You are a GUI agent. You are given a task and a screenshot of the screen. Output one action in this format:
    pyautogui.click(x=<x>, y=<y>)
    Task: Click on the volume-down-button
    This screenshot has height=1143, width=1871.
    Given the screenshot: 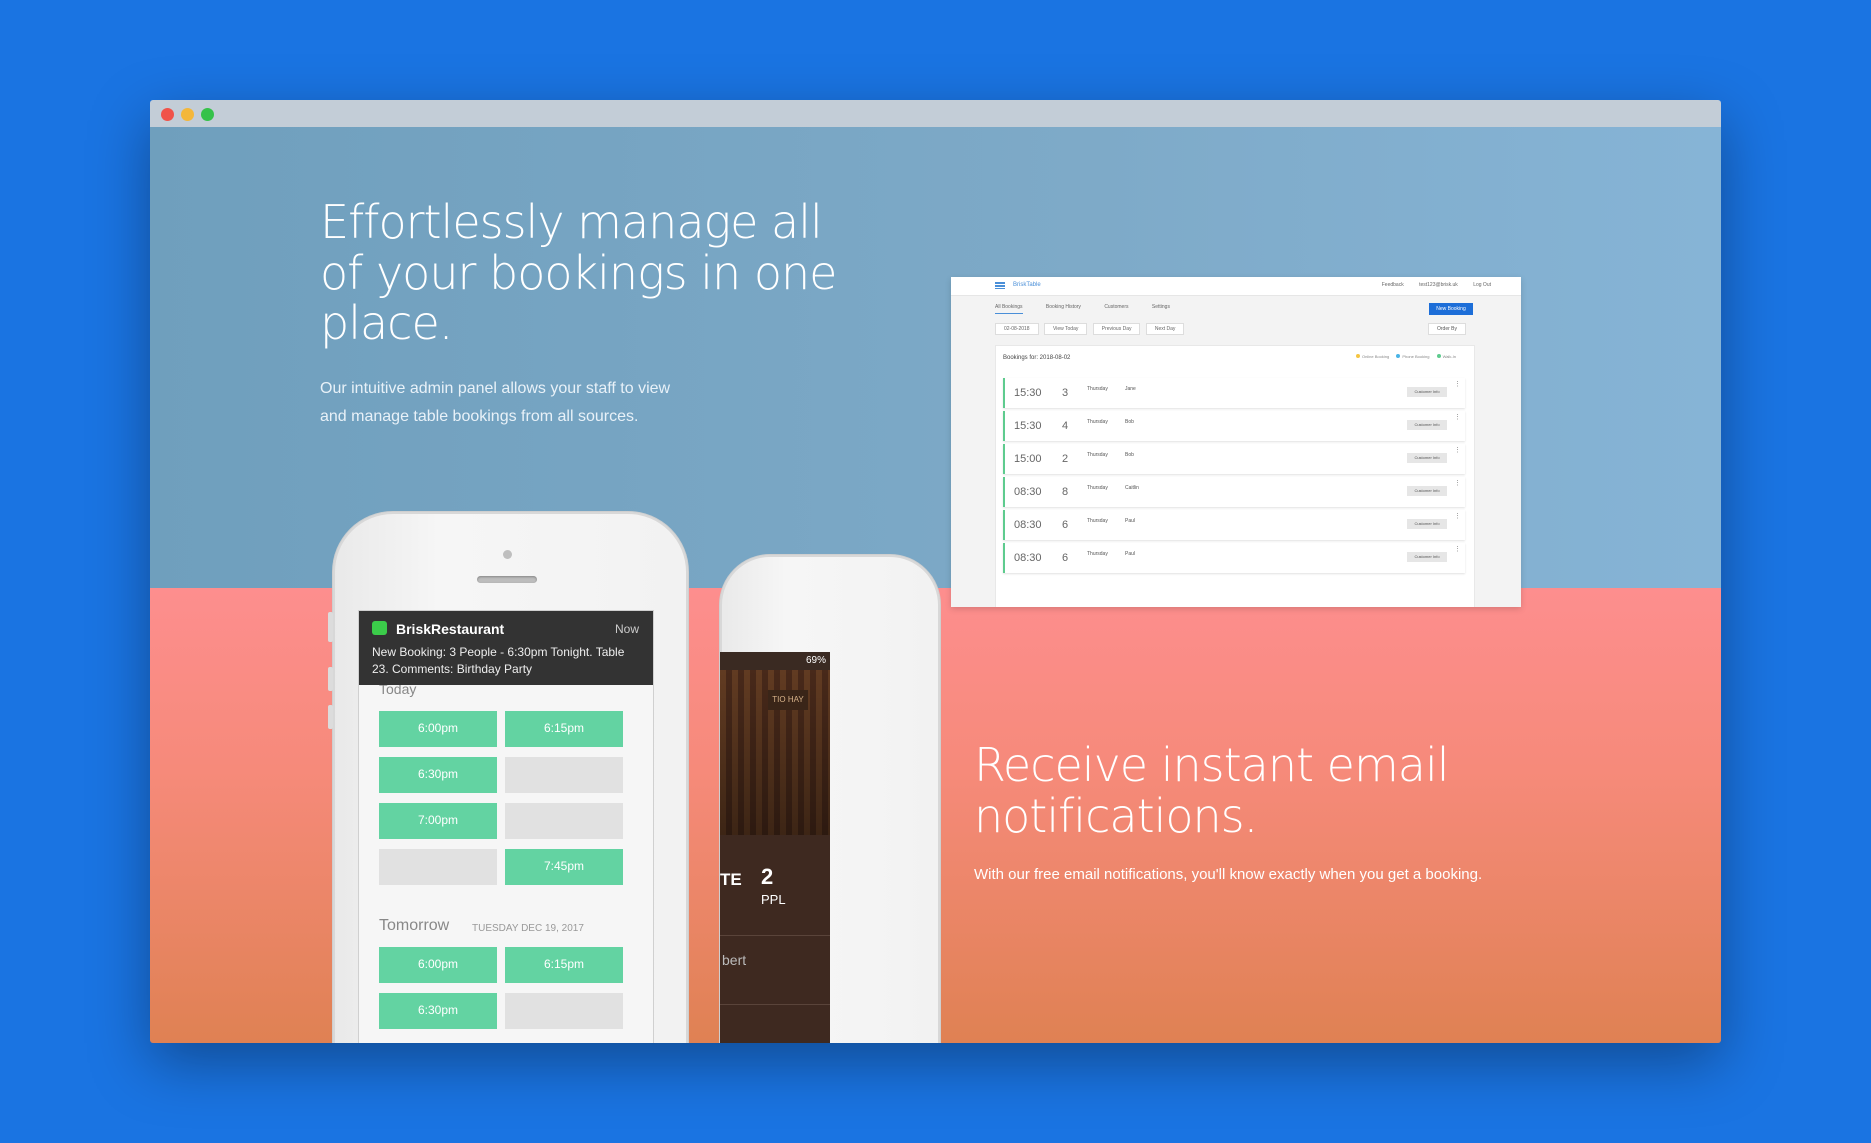 What is the action you would take?
    pyautogui.click(x=330, y=717)
    